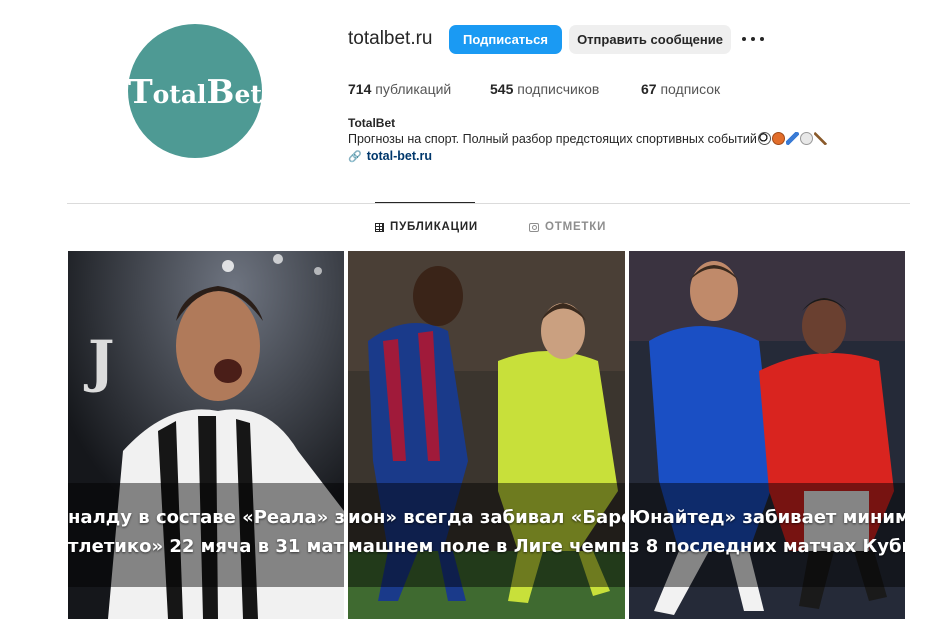  I want to click on profile-divider, so click(488, 203).